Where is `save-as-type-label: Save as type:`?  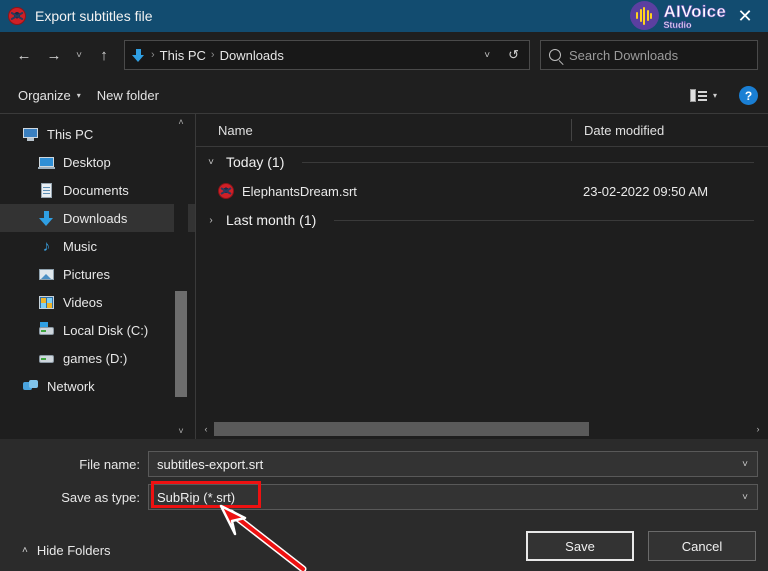
save-as-type-label: Save as type: is located at coordinates (100, 497).